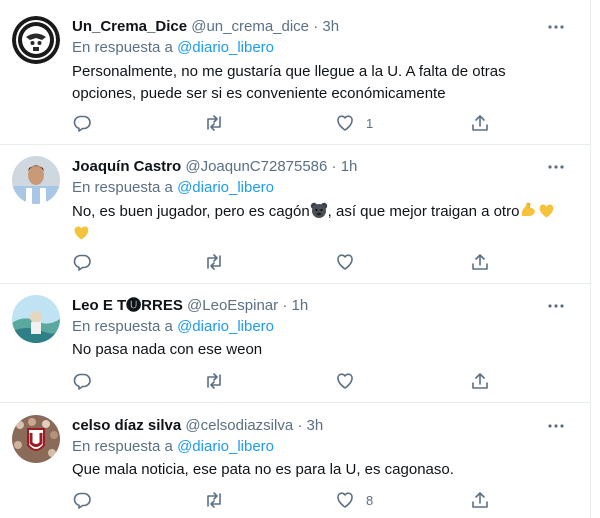  I want to click on tweet-header: Un_Crema_Dice @un_crema_dice · 3h, so click(205, 27).